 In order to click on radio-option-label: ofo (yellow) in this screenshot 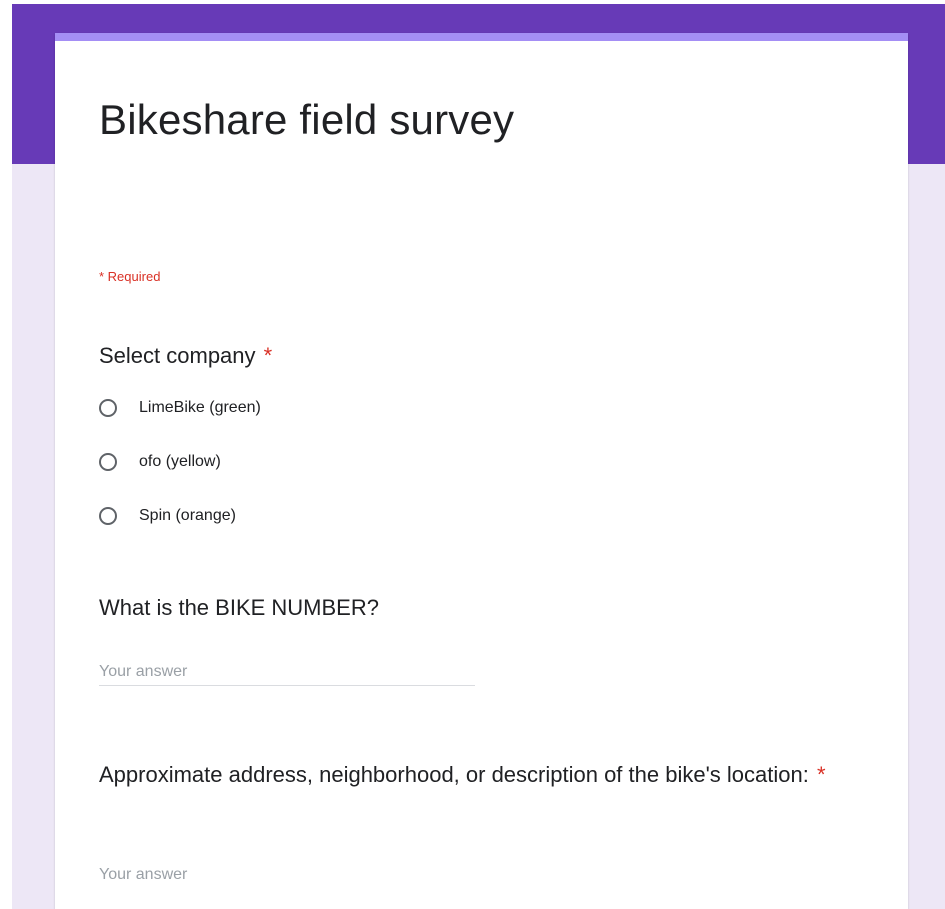, I will do `click(180, 461)`.